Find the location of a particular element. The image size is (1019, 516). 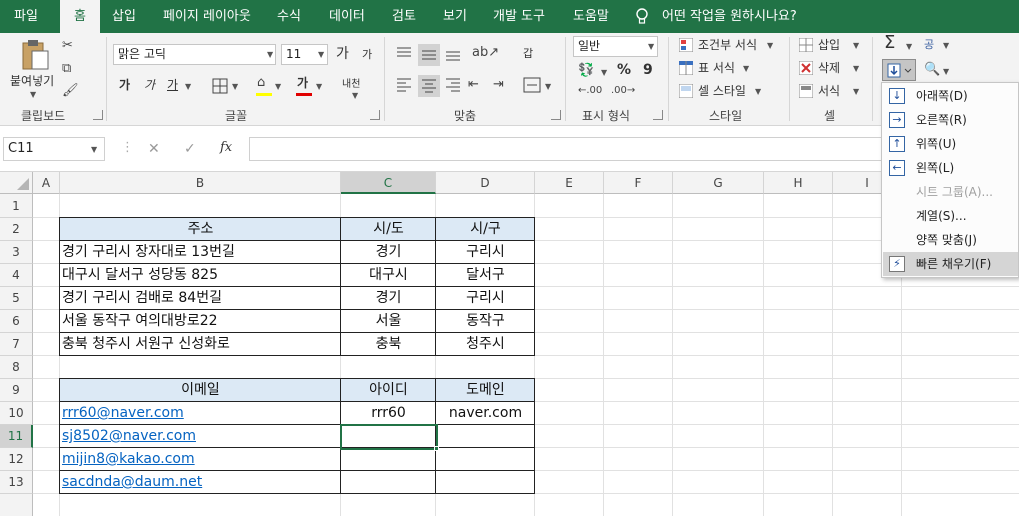

format-table-icon is located at coordinates (686, 68).